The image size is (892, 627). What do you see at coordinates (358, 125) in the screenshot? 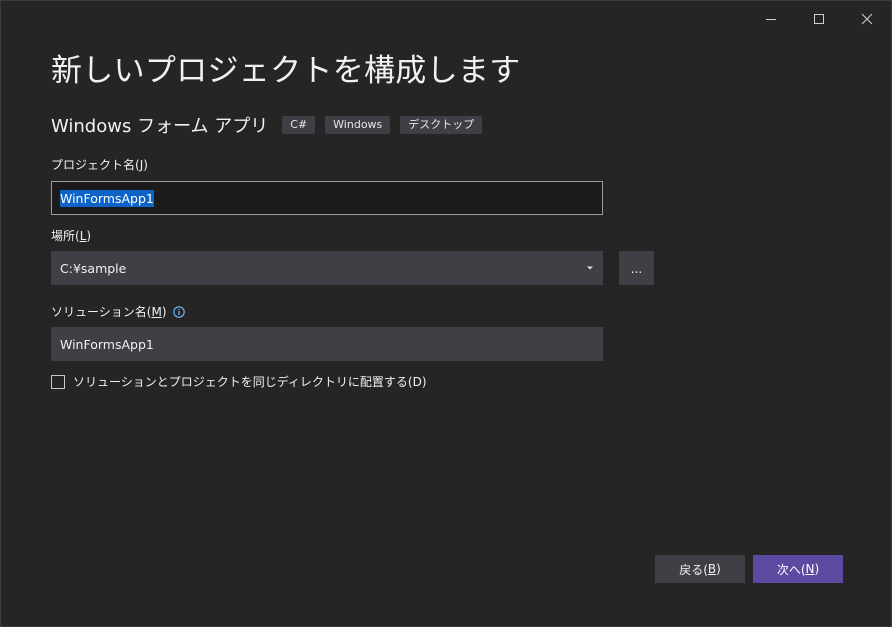
I see `tag-platform: Windows` at bounding box center [358, 125].